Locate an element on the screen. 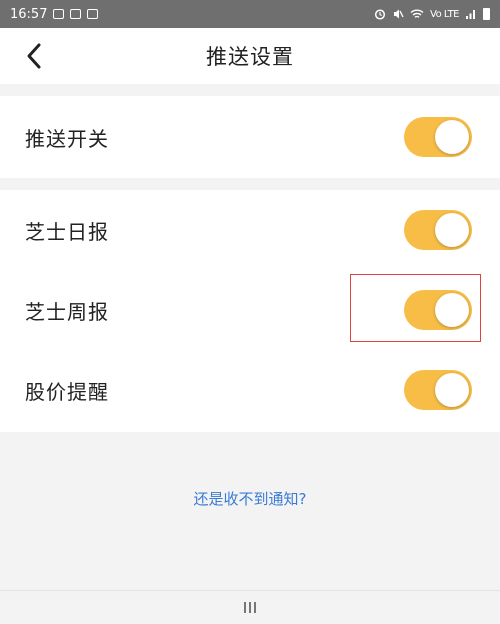 This screenshot has height=624, width=500. page-title: 推送设置 is located at coordinates (250, 57).